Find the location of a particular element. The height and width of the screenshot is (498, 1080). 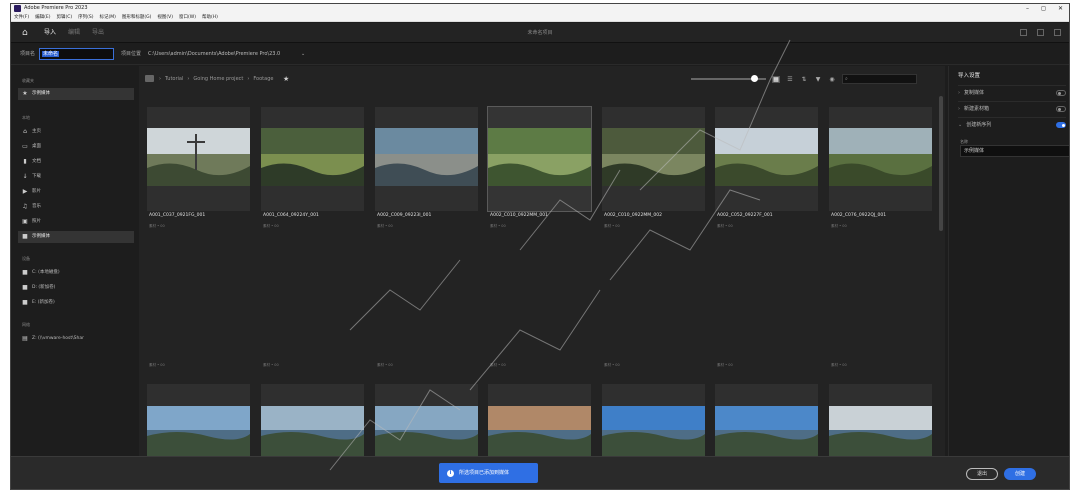

copy-media-toggle is located at coordinates (1061, 93).